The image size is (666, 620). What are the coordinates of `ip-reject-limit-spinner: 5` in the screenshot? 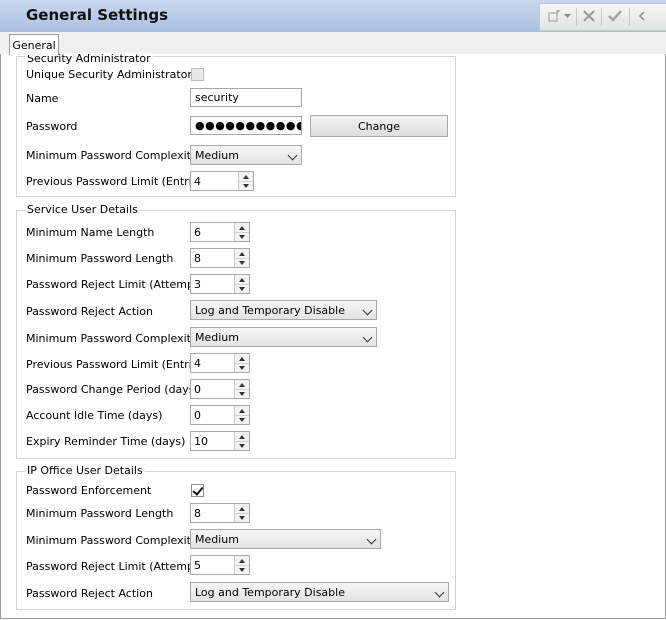 It's located at (220, 565).